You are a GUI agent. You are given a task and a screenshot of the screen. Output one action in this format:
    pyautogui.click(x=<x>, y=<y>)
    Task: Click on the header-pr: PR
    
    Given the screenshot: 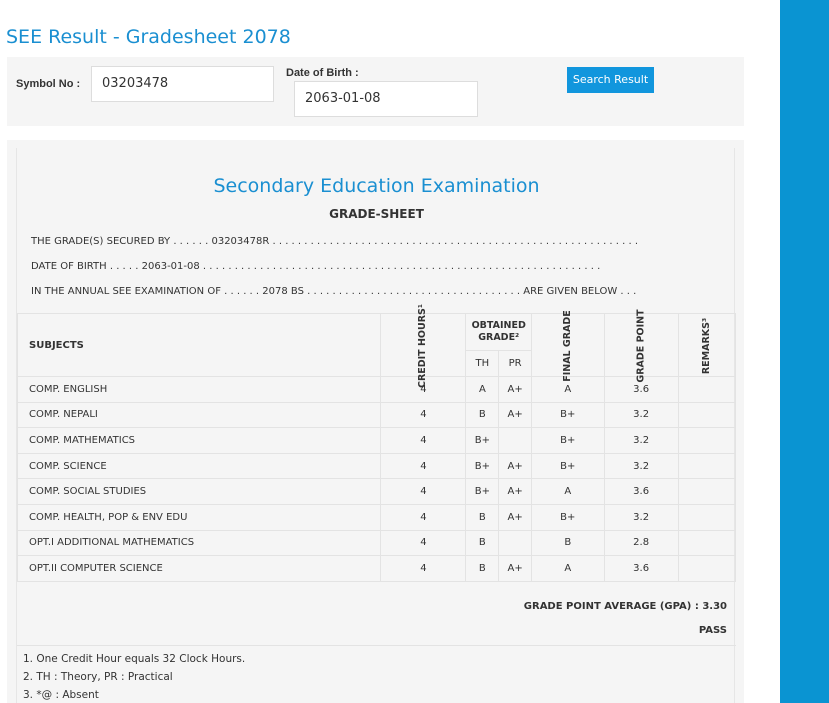 What is the action you would take?
    pyautogui.click(x=515, y=363)
    